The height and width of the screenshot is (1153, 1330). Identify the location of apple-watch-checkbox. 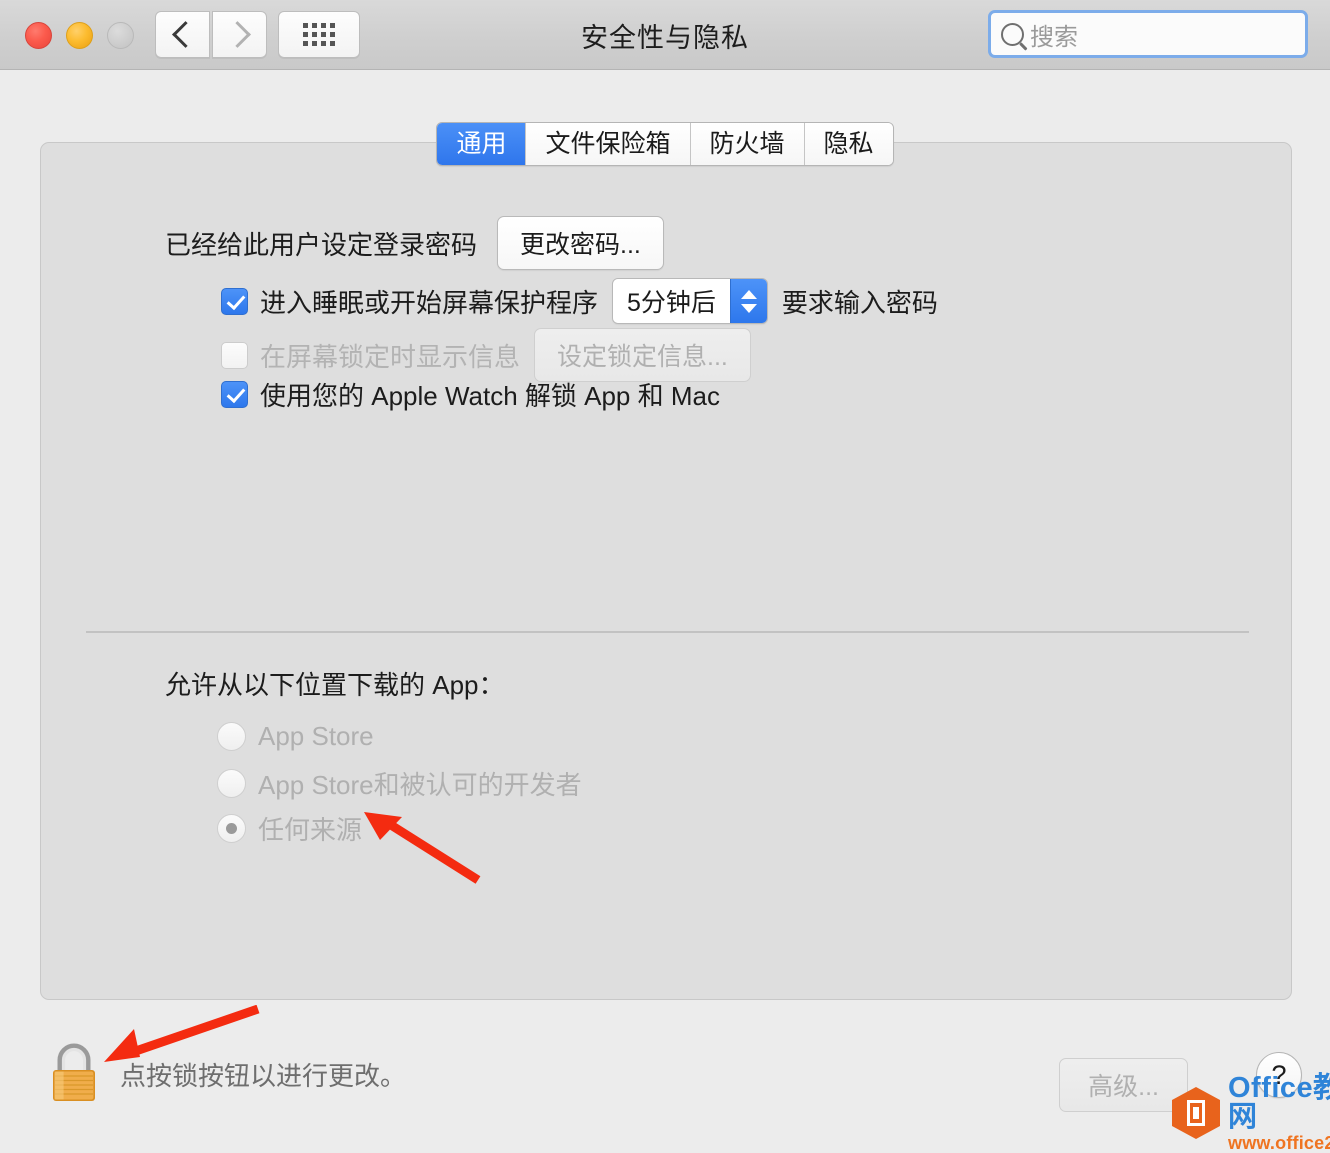
(234, 394).